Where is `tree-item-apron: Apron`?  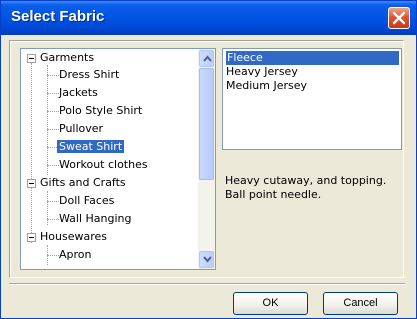
tree-item-apron: Apron is located at coordinates (75, 255).